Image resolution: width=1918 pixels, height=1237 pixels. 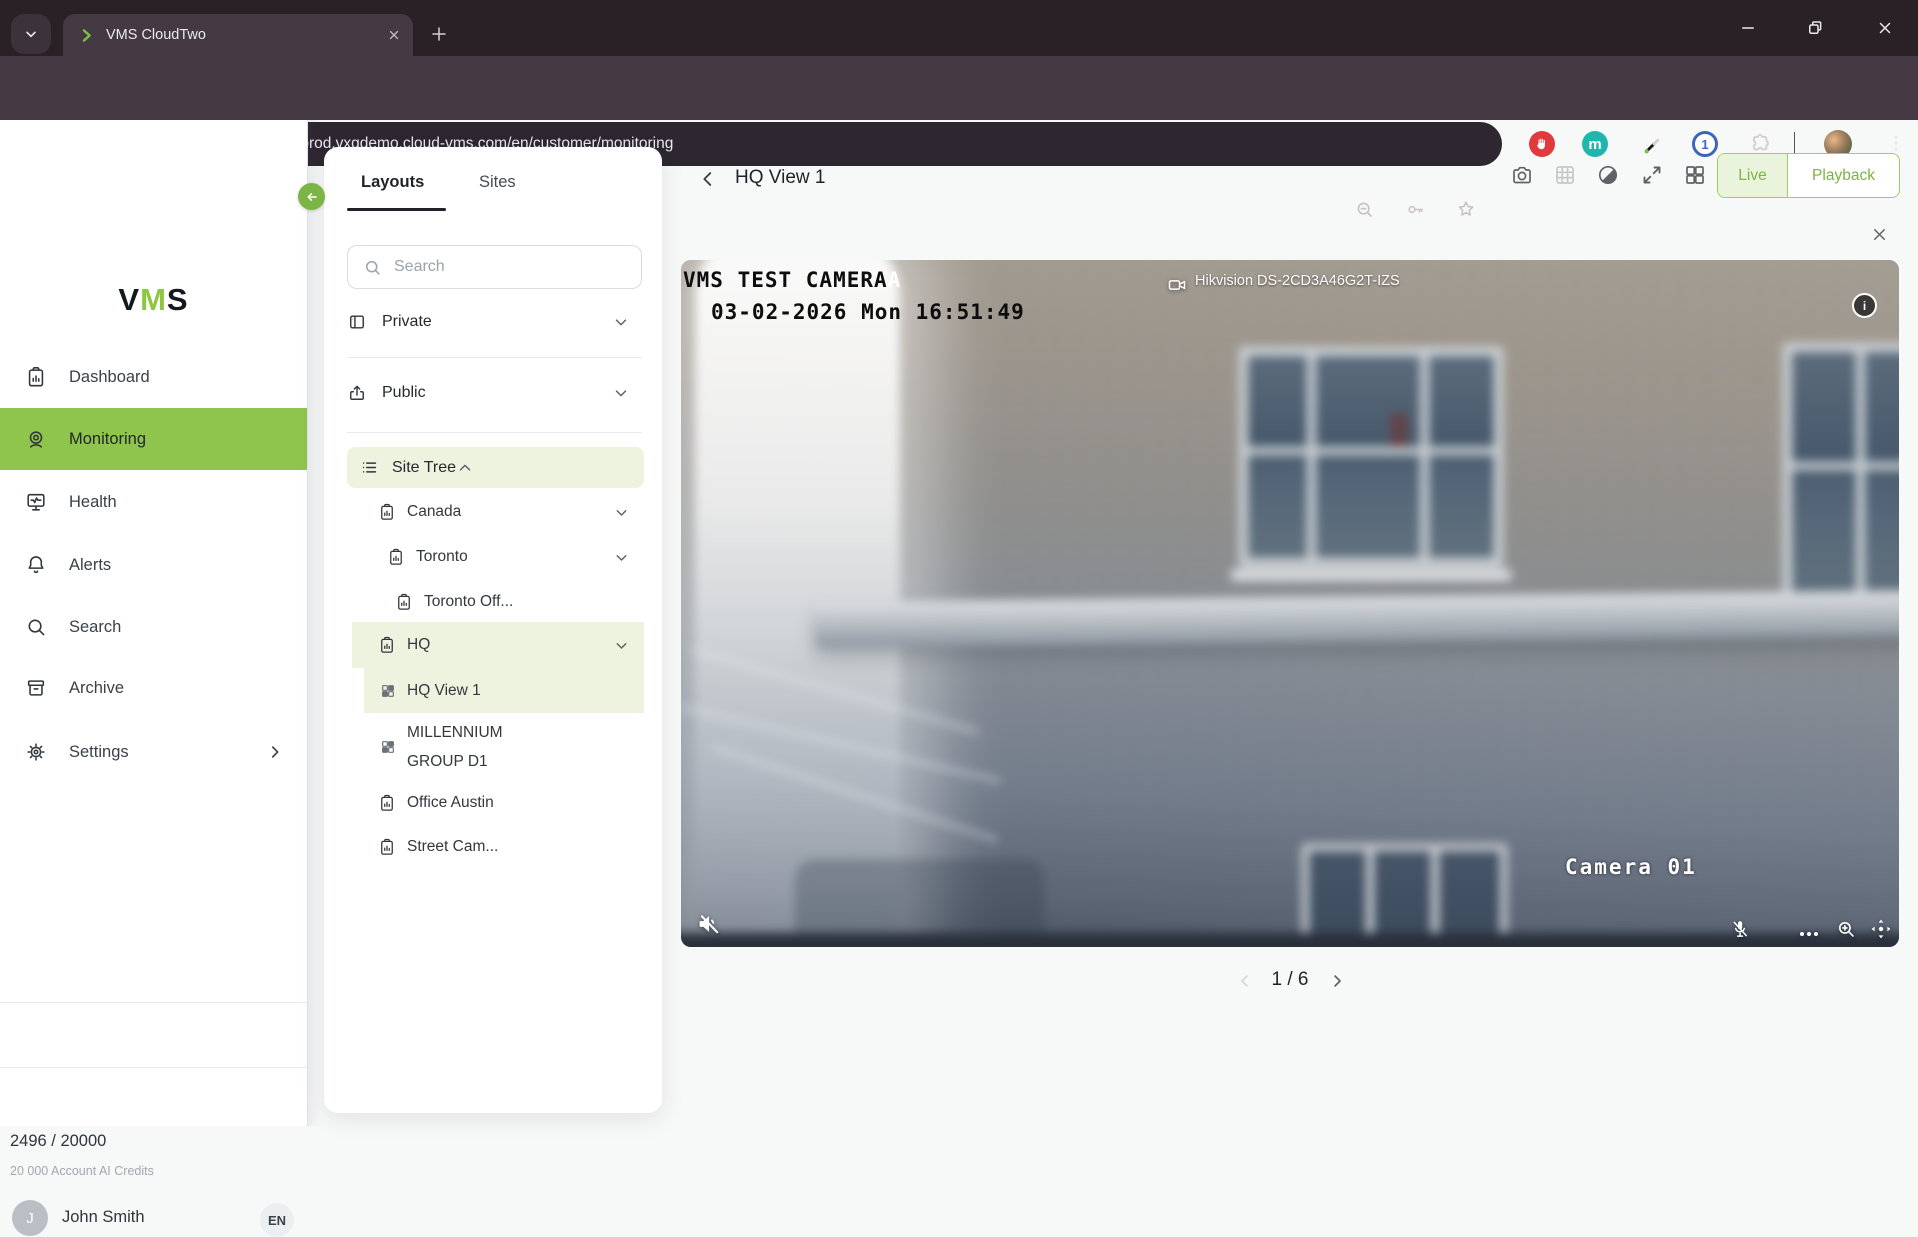 I want to click on sidebar-item-settings: Settings, so click(x=153, y=752).